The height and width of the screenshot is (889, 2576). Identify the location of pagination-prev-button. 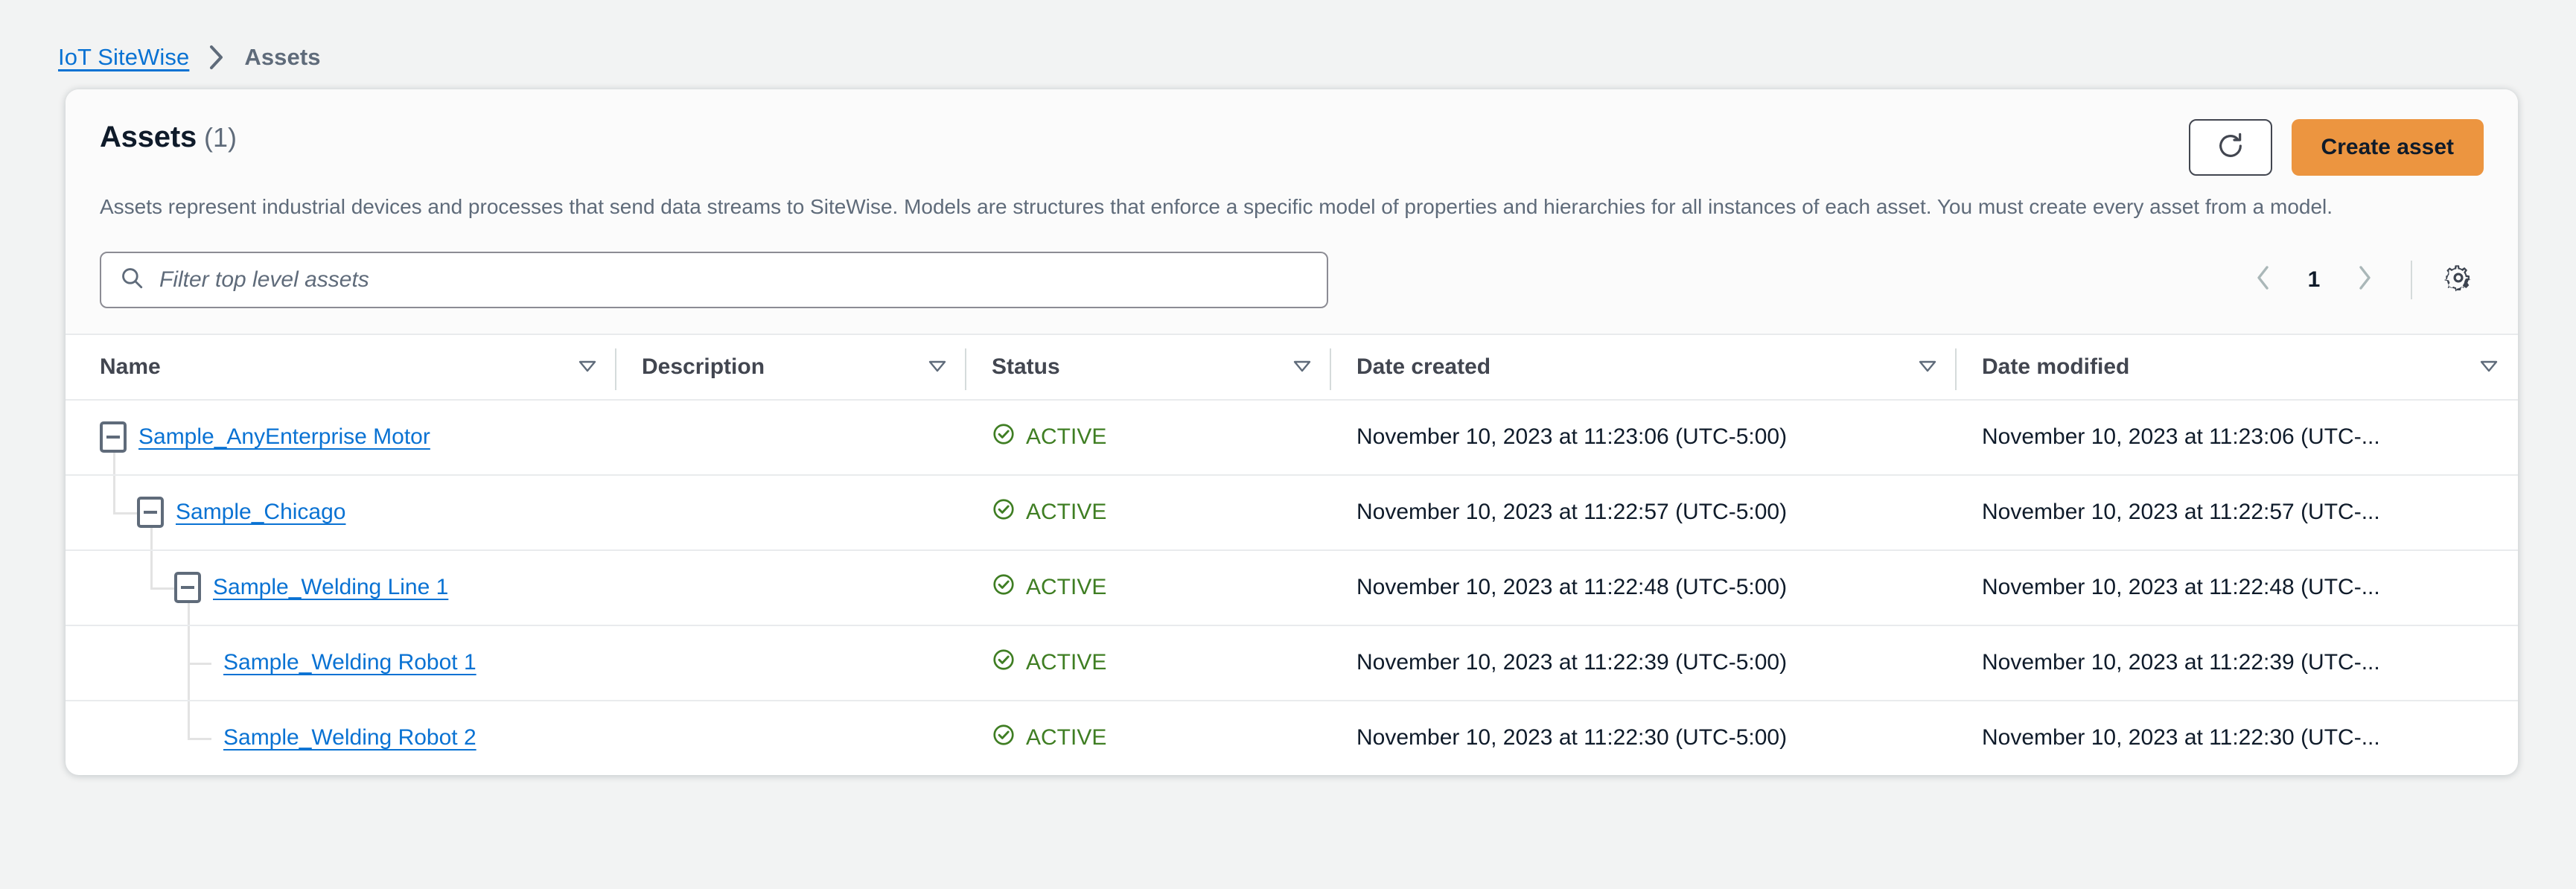
(2263, 280).